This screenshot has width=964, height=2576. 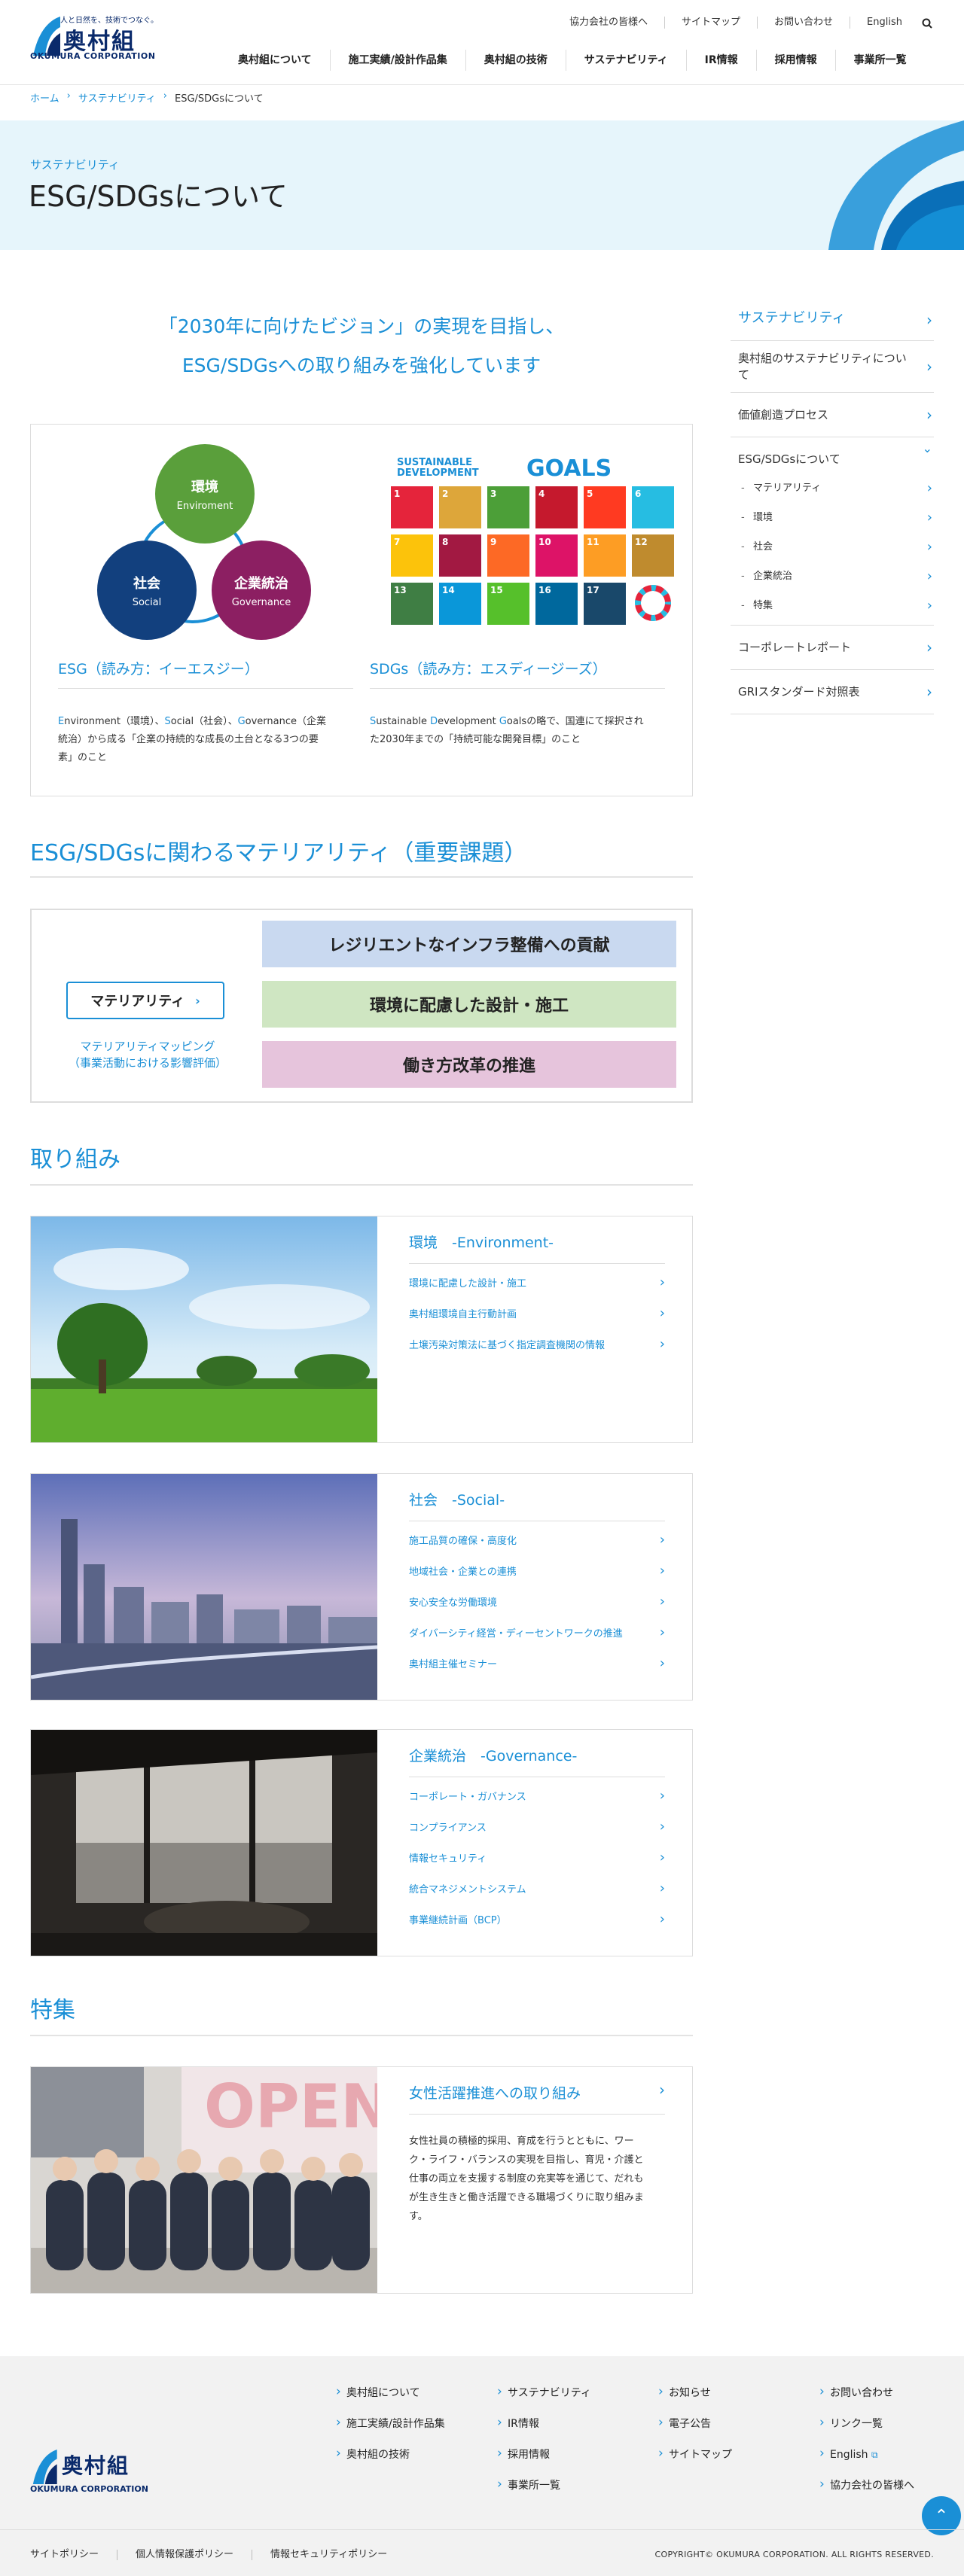 I want to click on sidebar-item-gri: GRIスタンダード対照表, so click(x=833, y=692).